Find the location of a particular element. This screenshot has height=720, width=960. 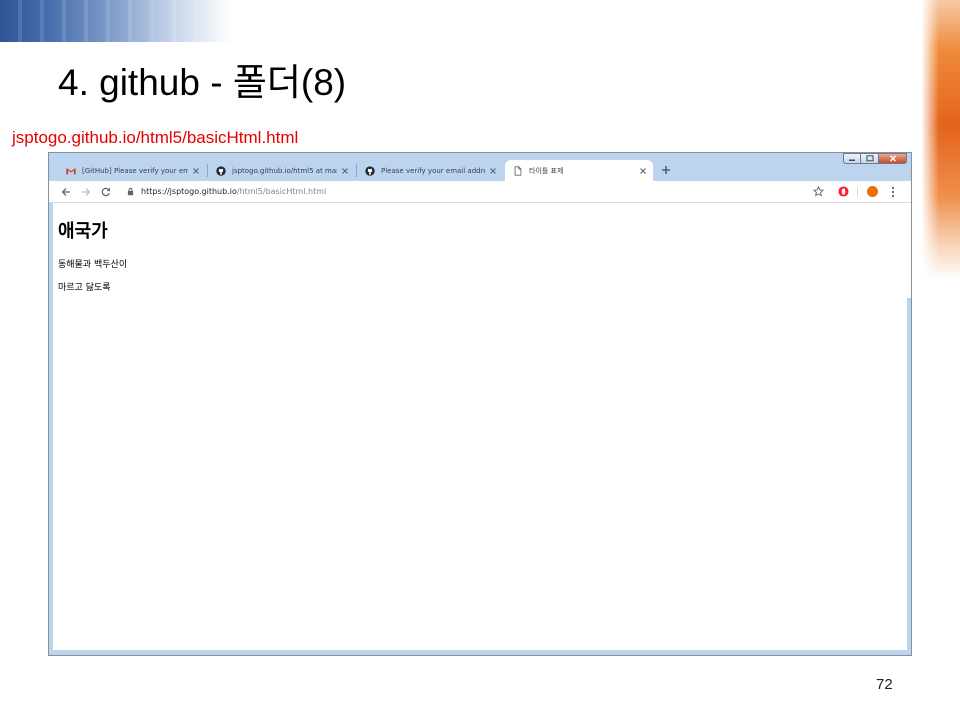

minimize-icon is located at coordinates (852, 160).